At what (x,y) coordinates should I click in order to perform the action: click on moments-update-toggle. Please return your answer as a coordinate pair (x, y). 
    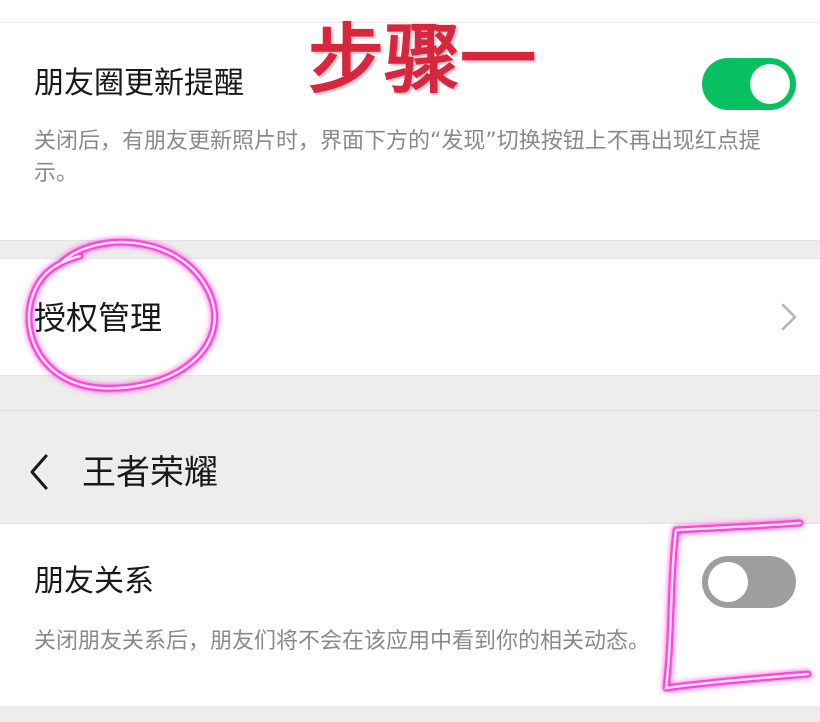
    Looking at the image, I should click on (749, 84).